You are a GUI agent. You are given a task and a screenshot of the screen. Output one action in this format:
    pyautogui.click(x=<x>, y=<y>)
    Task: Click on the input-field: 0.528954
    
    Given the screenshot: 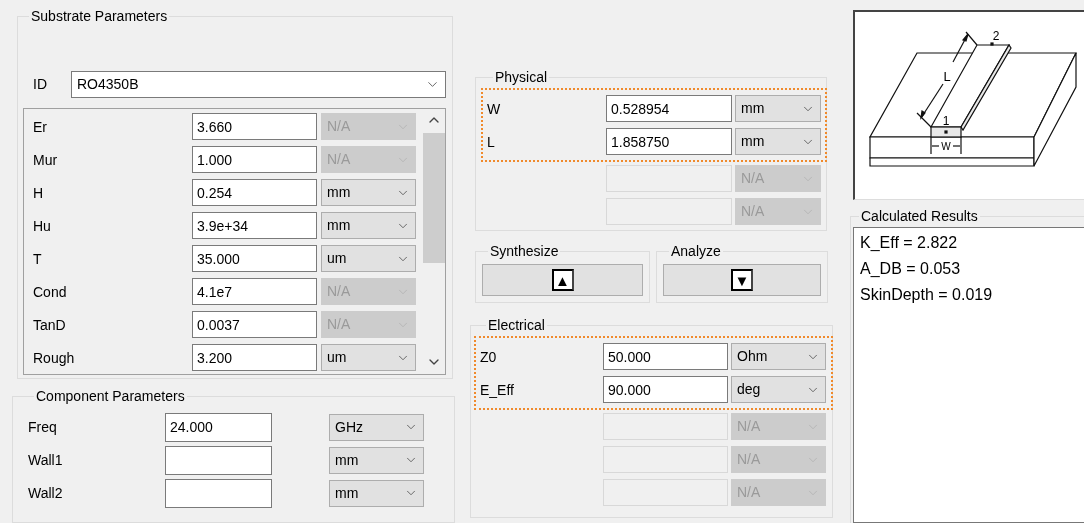 What is the action you would take?
    pyautogui.click(x=669, y=108)
    